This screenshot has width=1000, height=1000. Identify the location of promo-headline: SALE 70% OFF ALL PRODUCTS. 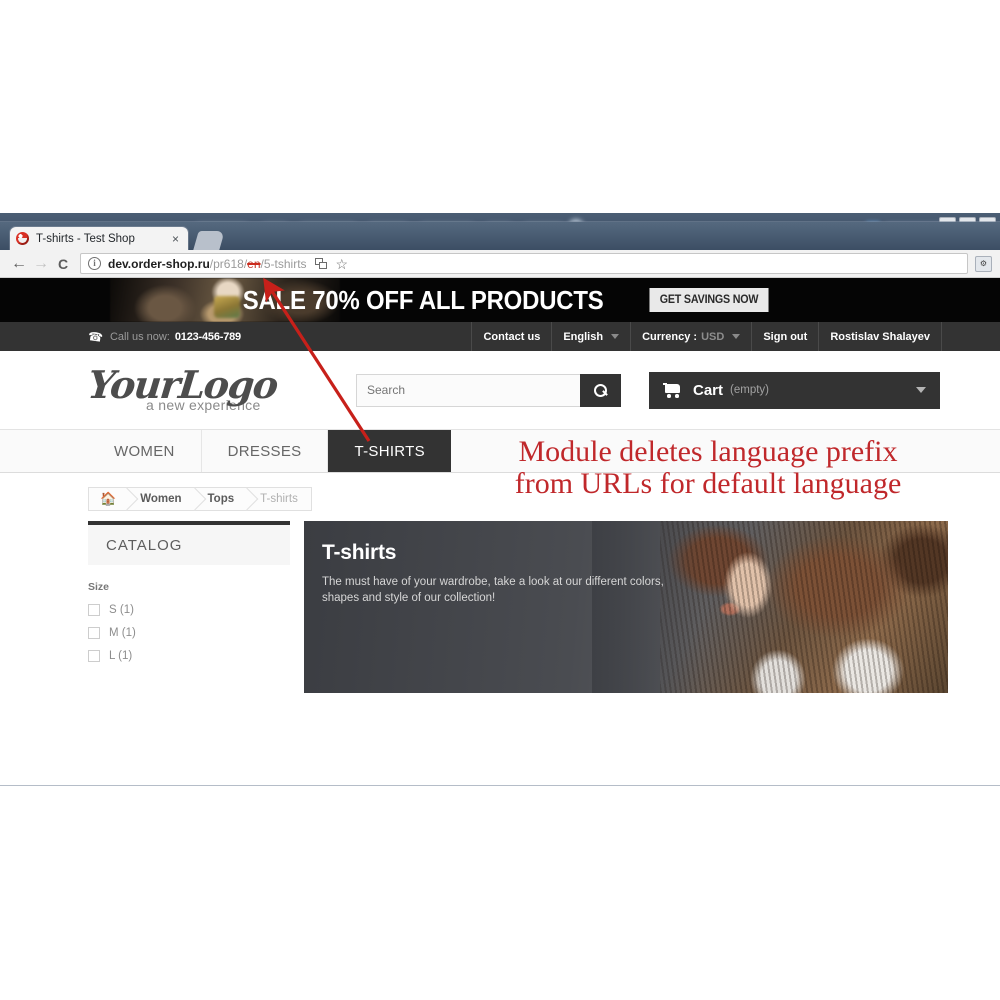
(423, 299).